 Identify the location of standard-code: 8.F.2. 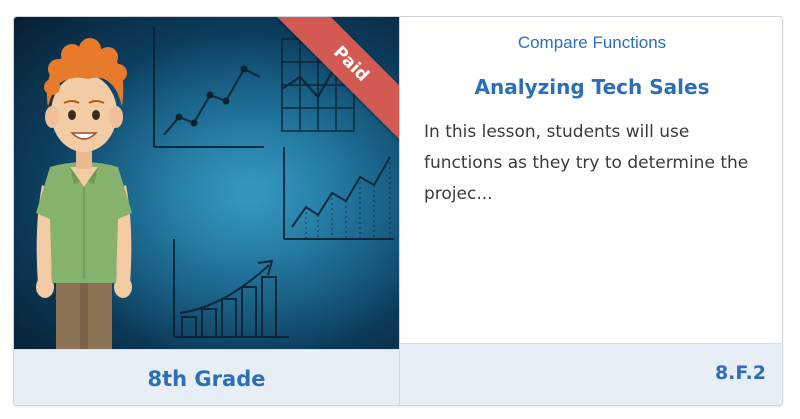
(740, 373).